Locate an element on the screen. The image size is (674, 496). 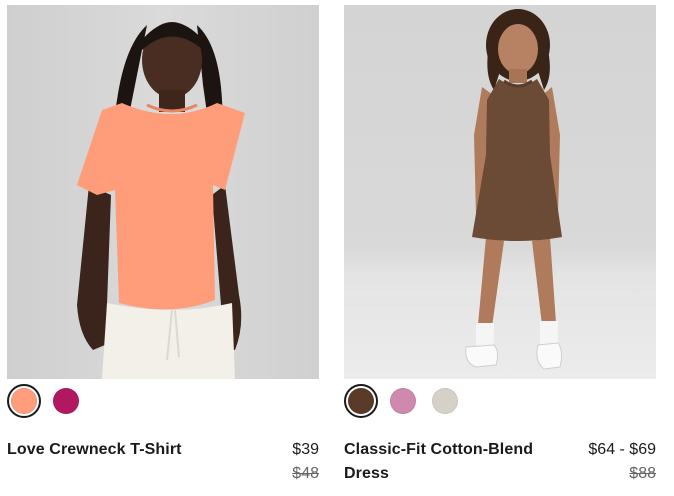
original-price: $48 is located at coordinates (305, 473).